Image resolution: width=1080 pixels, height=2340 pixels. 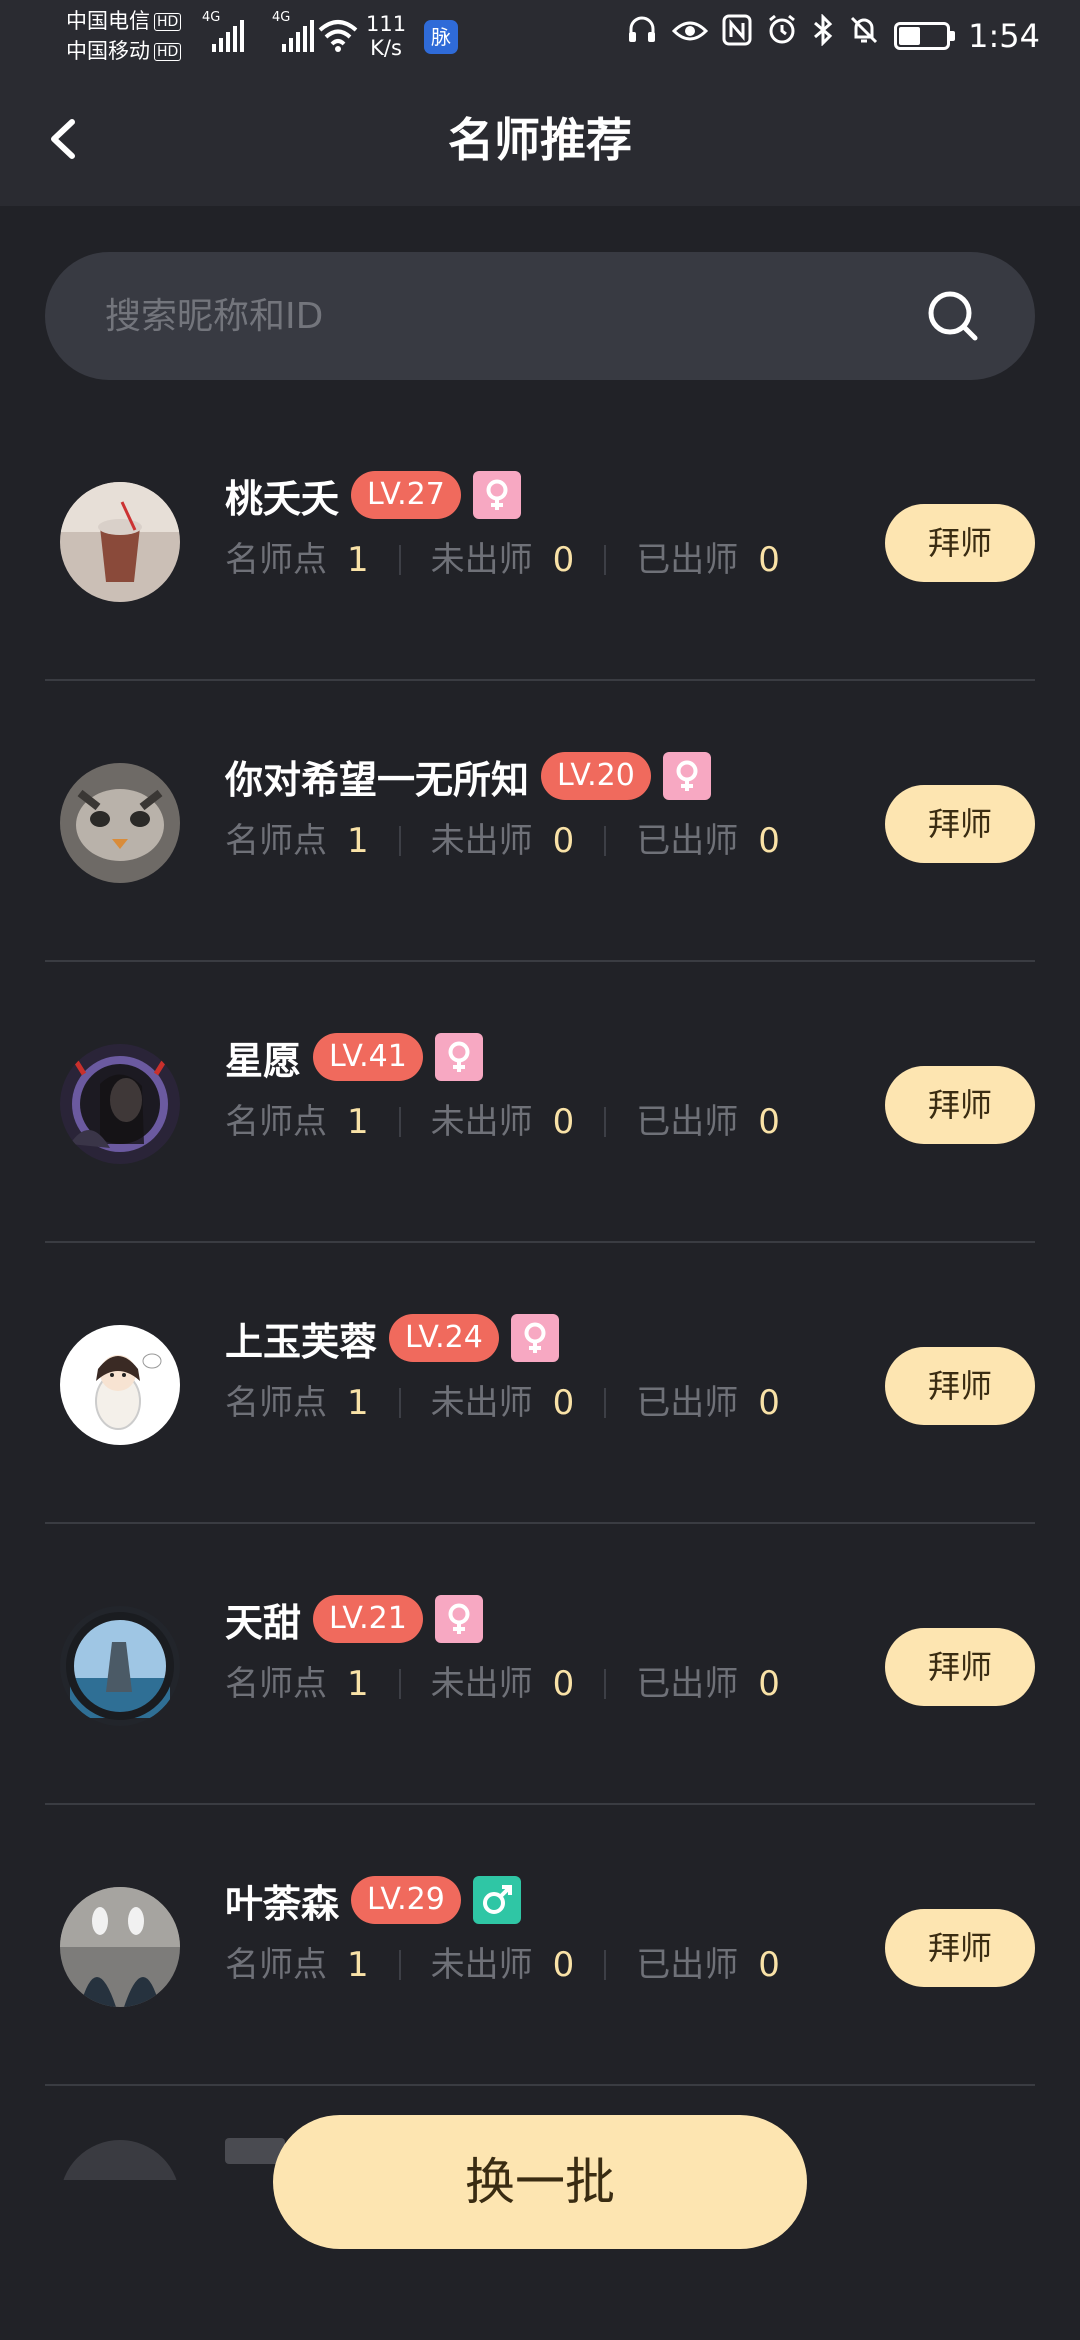 What do you see at coordinates (282, 1903) in the screenshot?
I see `master-name: 叶荼森` at bounding box center [282, 1903].